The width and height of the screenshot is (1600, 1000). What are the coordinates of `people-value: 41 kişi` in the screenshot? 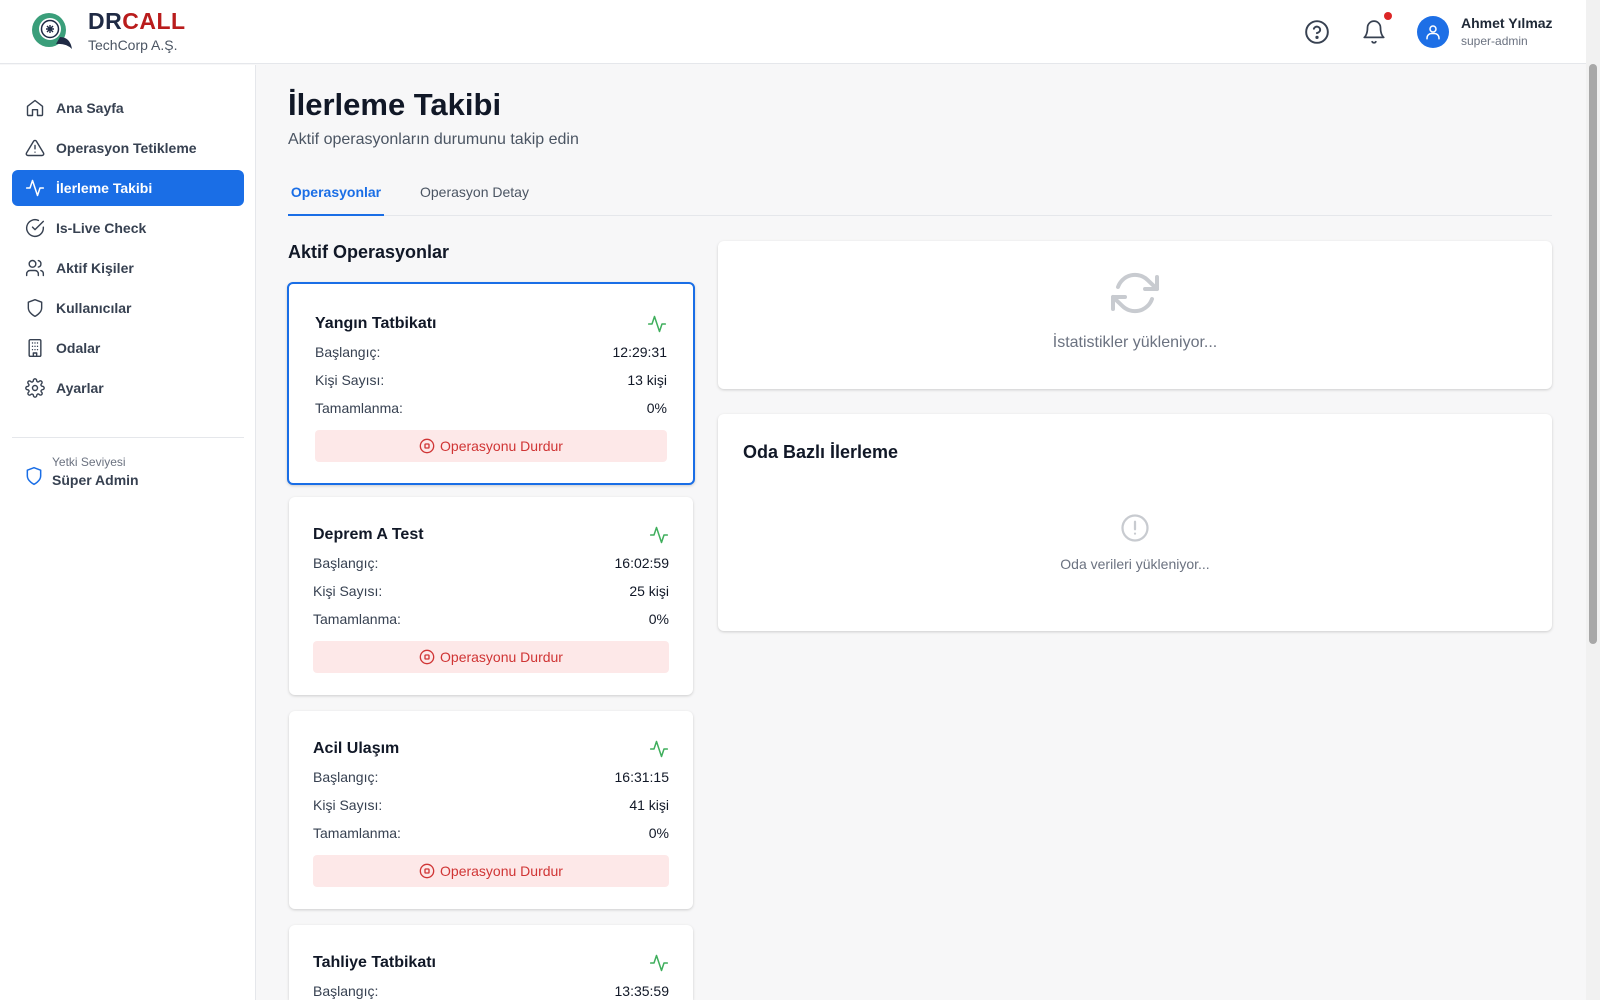 It's located at (649, 805).